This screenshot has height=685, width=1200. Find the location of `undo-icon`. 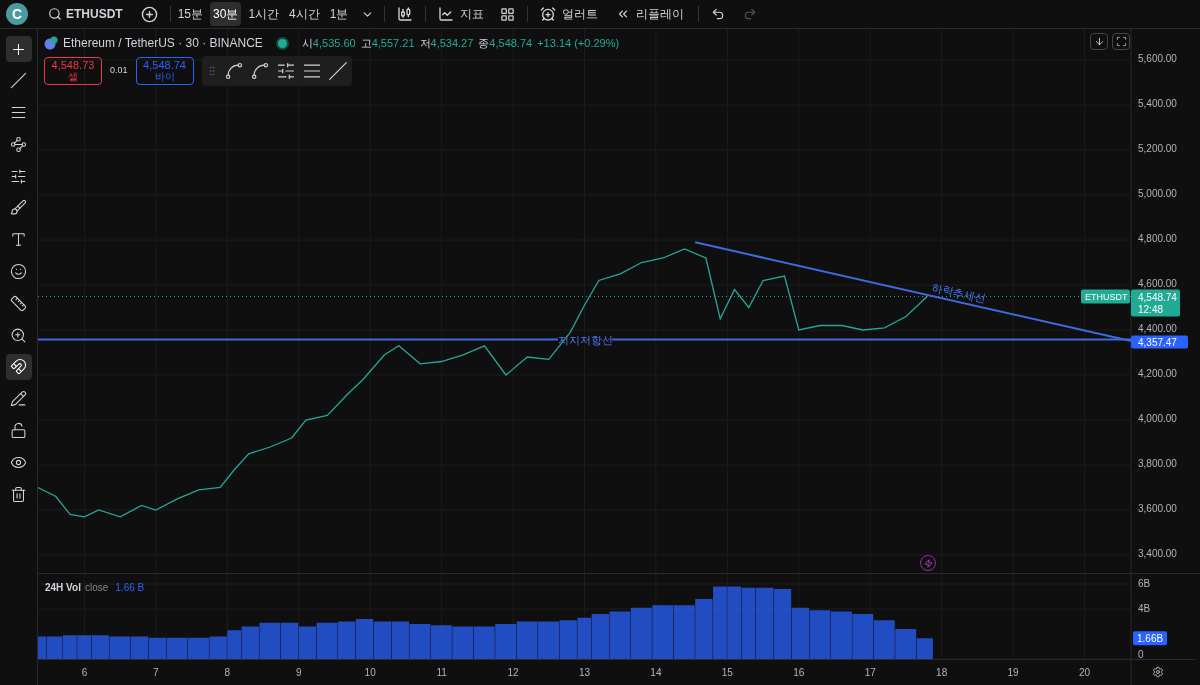

undo-icon is located at coordinates (718, 14).